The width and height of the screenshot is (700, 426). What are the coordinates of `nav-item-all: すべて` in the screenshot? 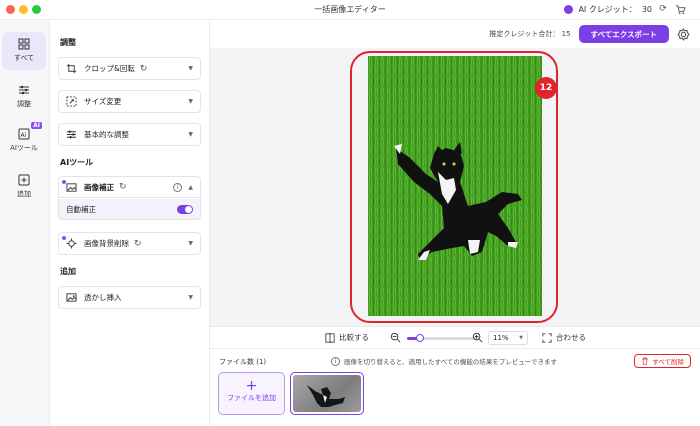 It's located at (24, 51).